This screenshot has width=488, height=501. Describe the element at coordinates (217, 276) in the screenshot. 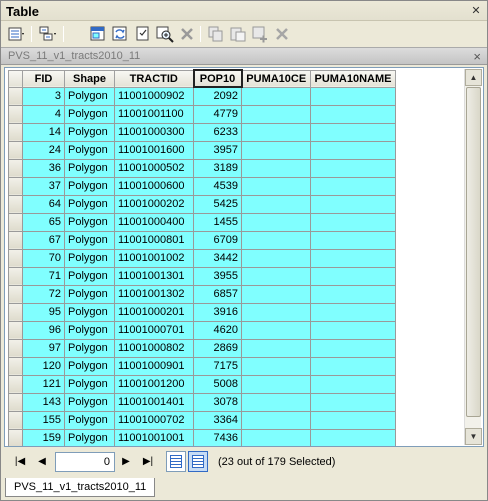

I see `table-cell: 3955` at that location.